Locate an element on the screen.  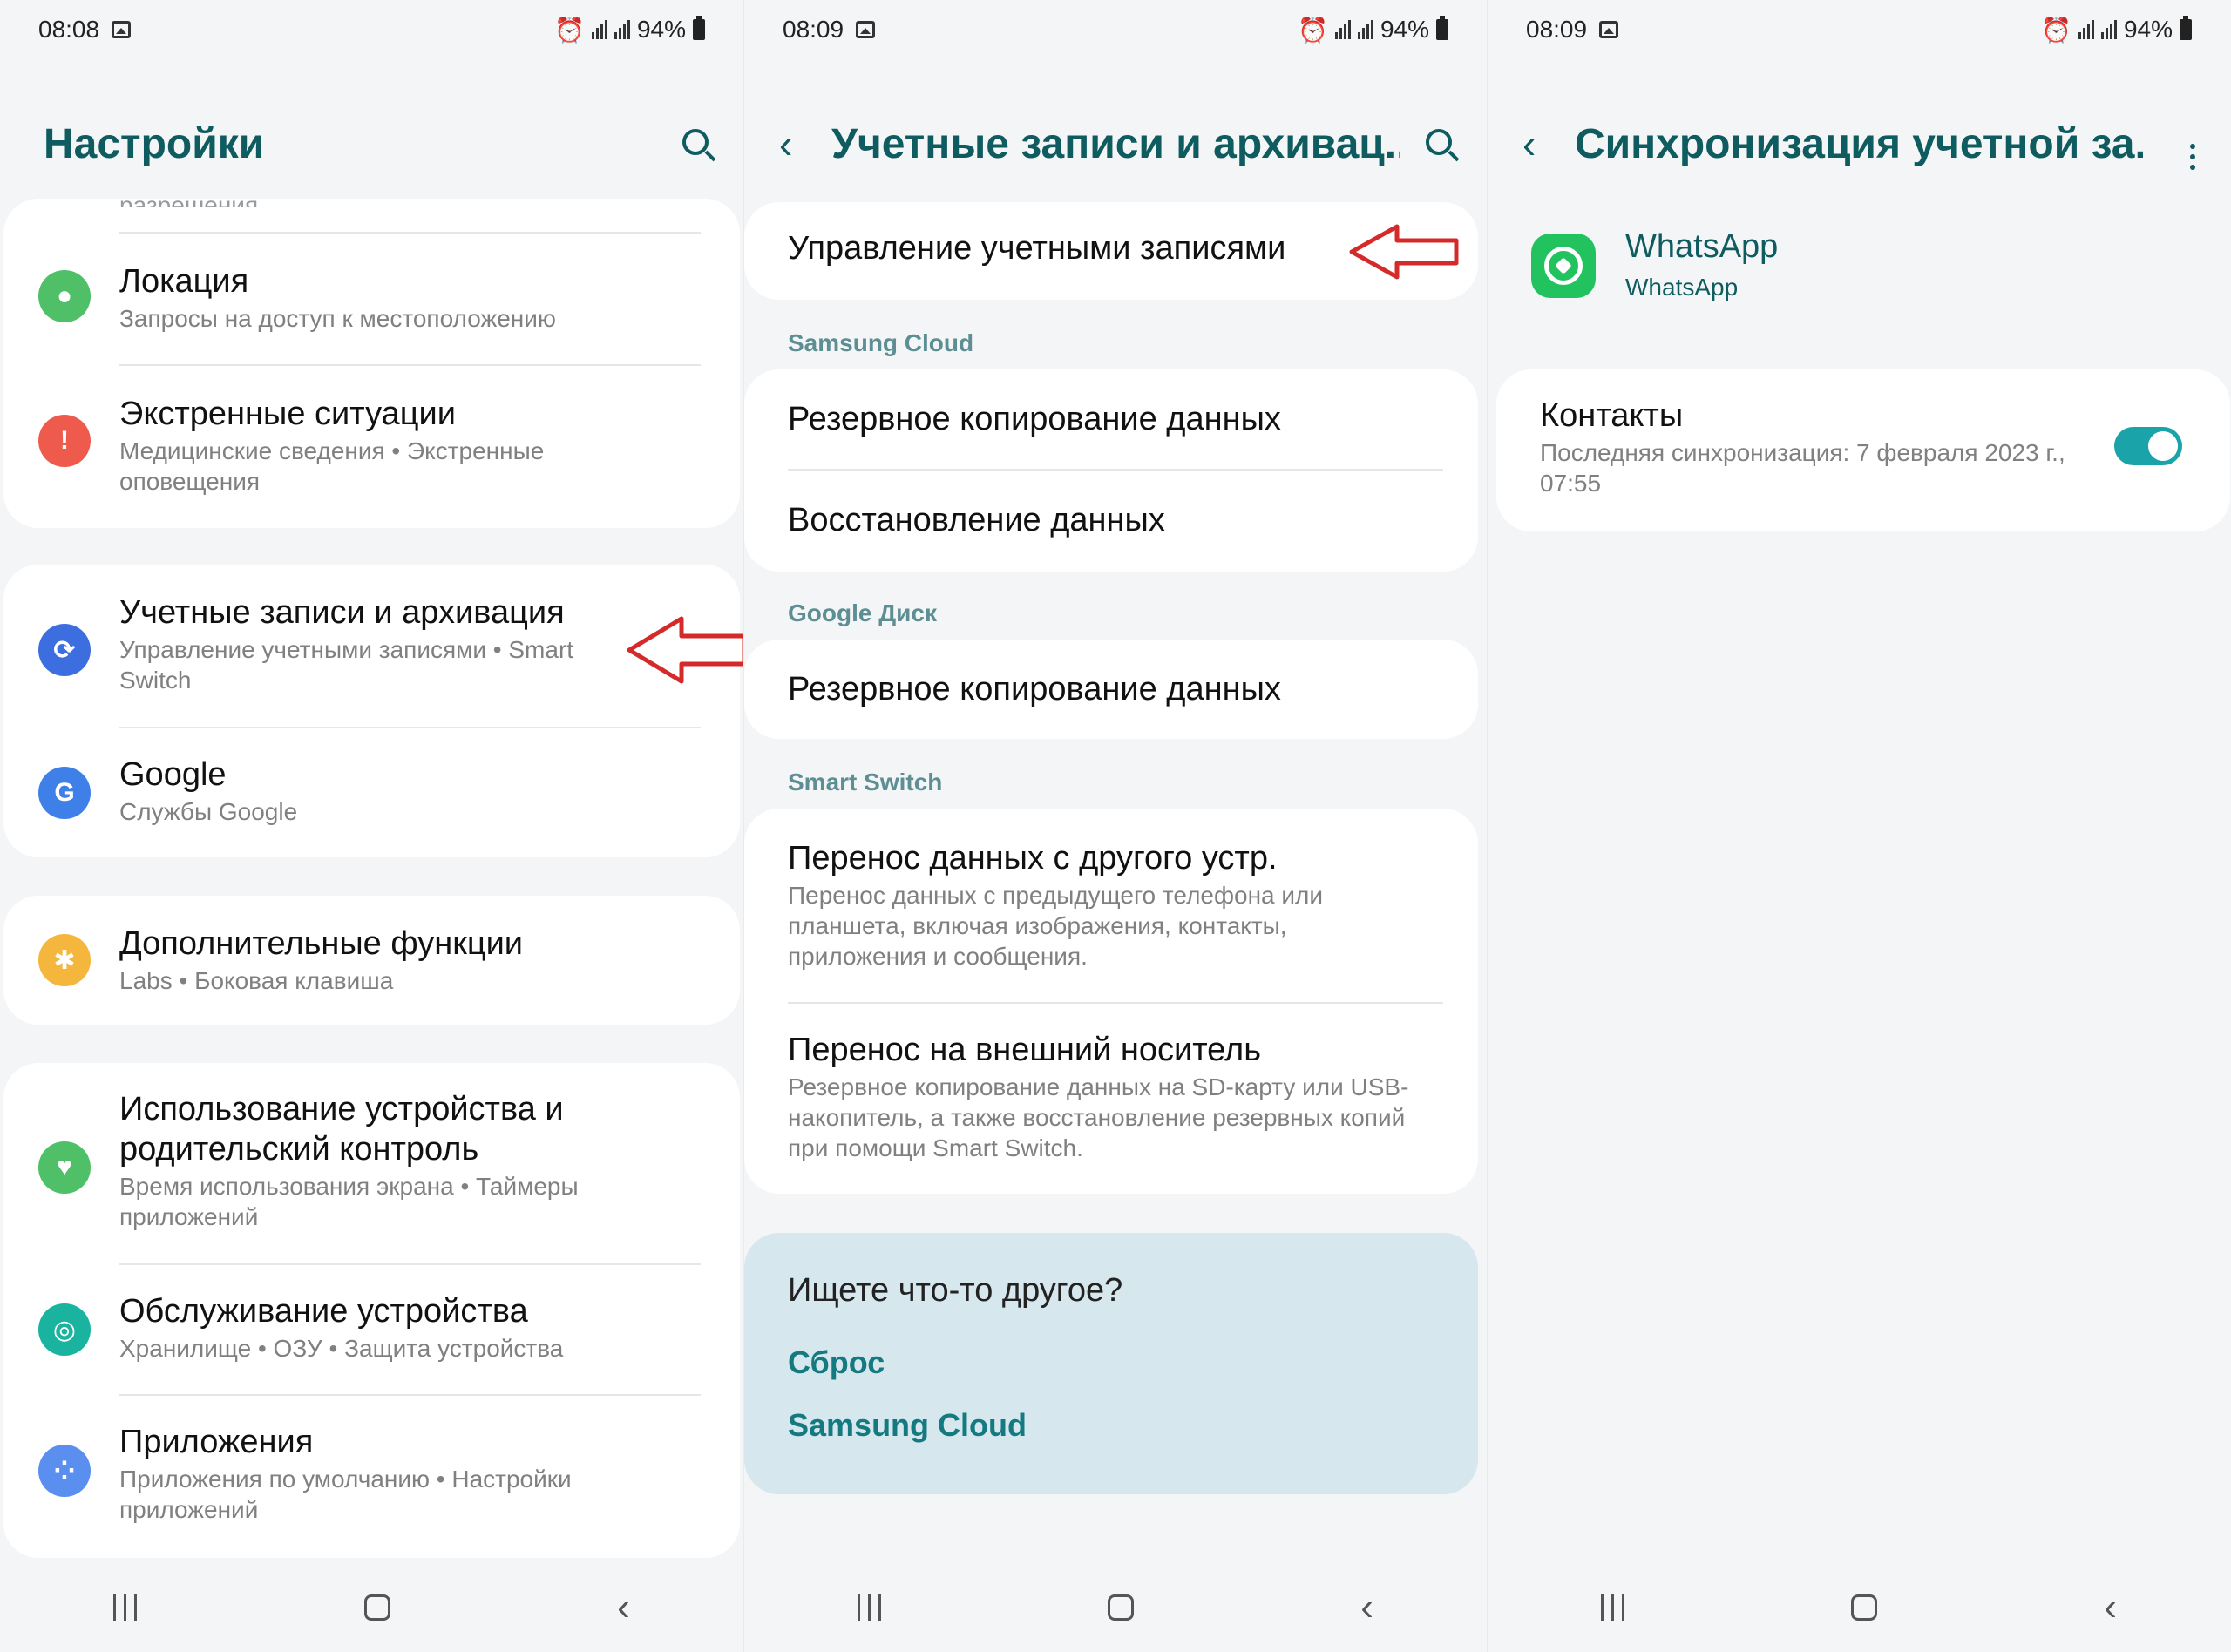
item-title: Контакты is located at coordinates (1612, 415).